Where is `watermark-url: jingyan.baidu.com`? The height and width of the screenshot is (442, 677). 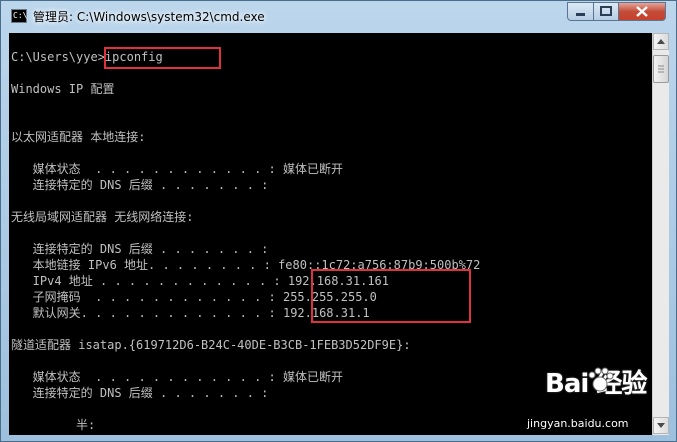 watermark-url: jingyan.baidu.com is located at coordinates (578, 423).